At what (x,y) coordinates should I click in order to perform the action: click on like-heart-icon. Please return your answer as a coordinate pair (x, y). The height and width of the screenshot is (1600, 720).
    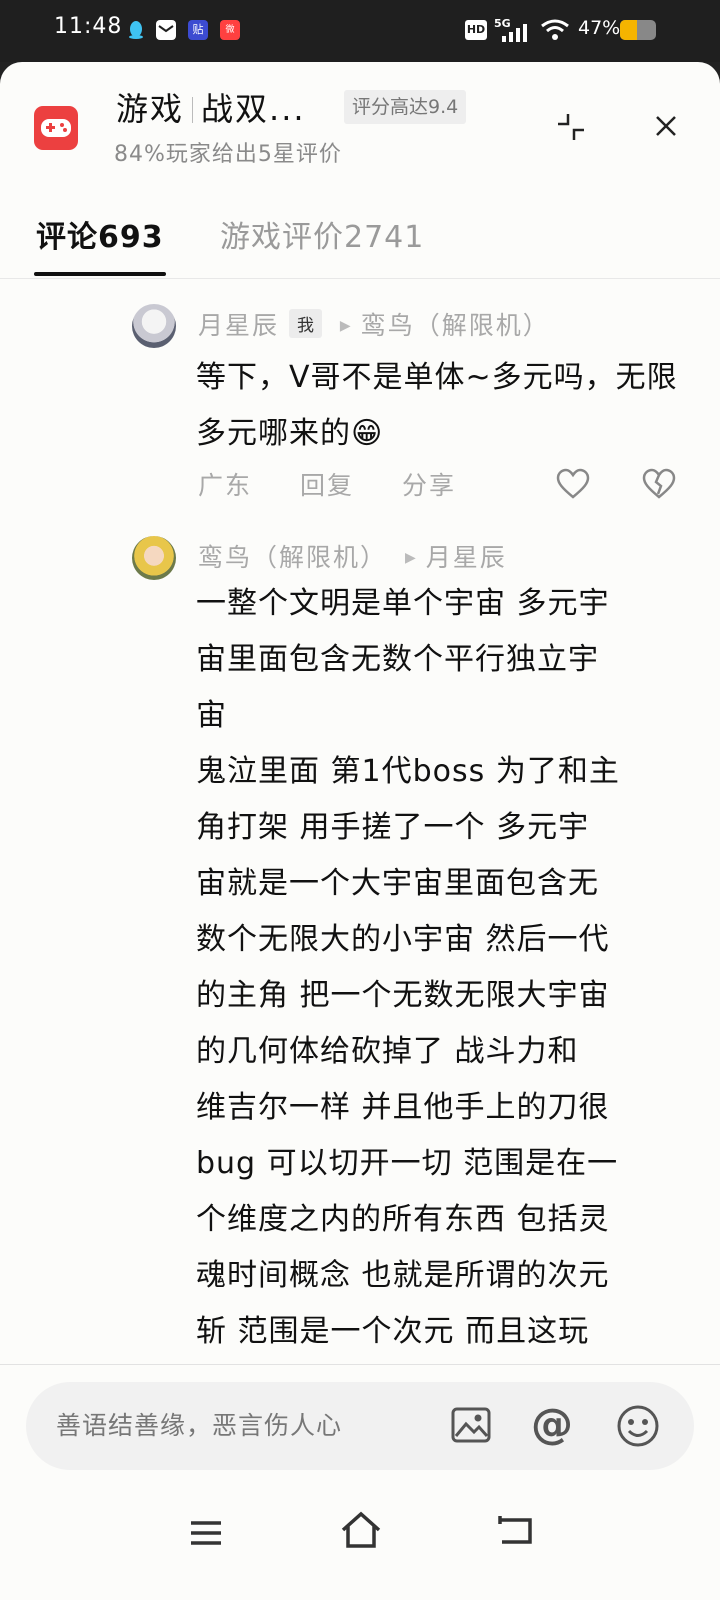
    Looking at the image, I should click on (573, 484).